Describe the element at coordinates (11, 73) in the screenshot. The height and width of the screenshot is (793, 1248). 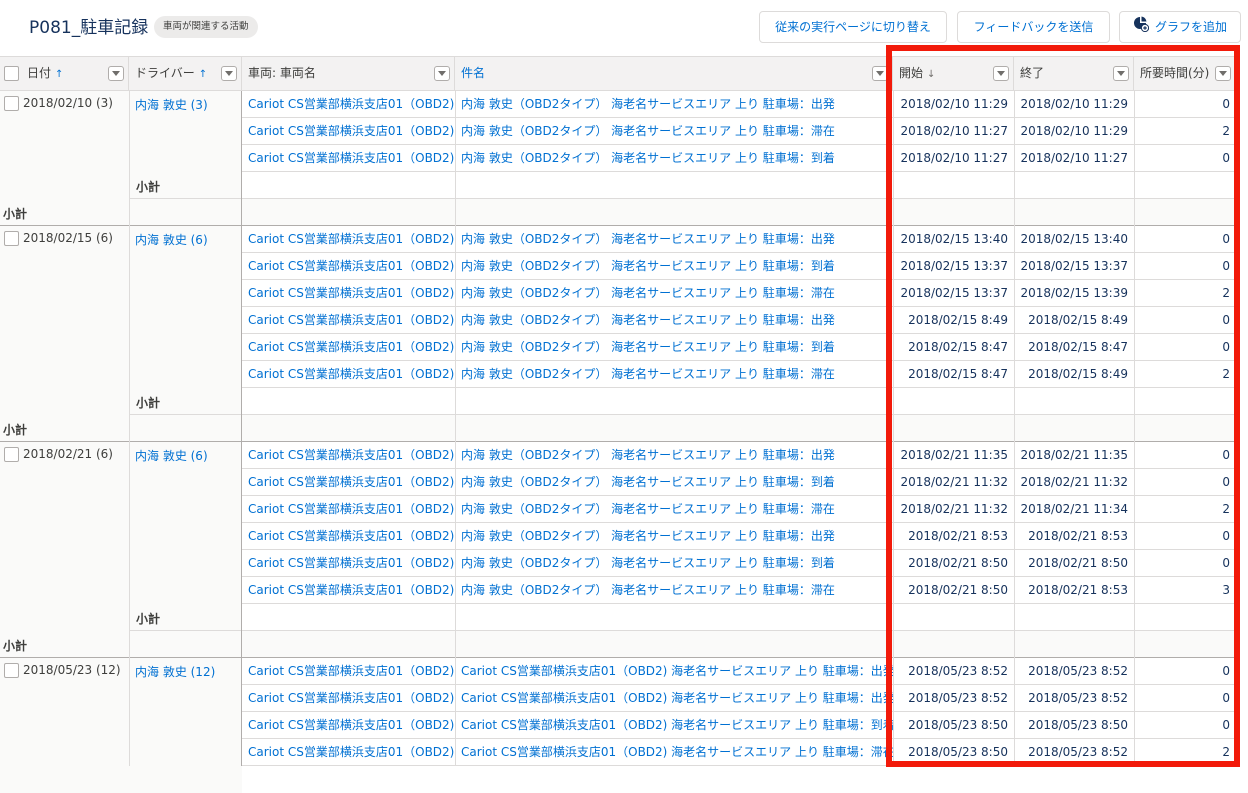
I see `select-all-checkbox` at that location.